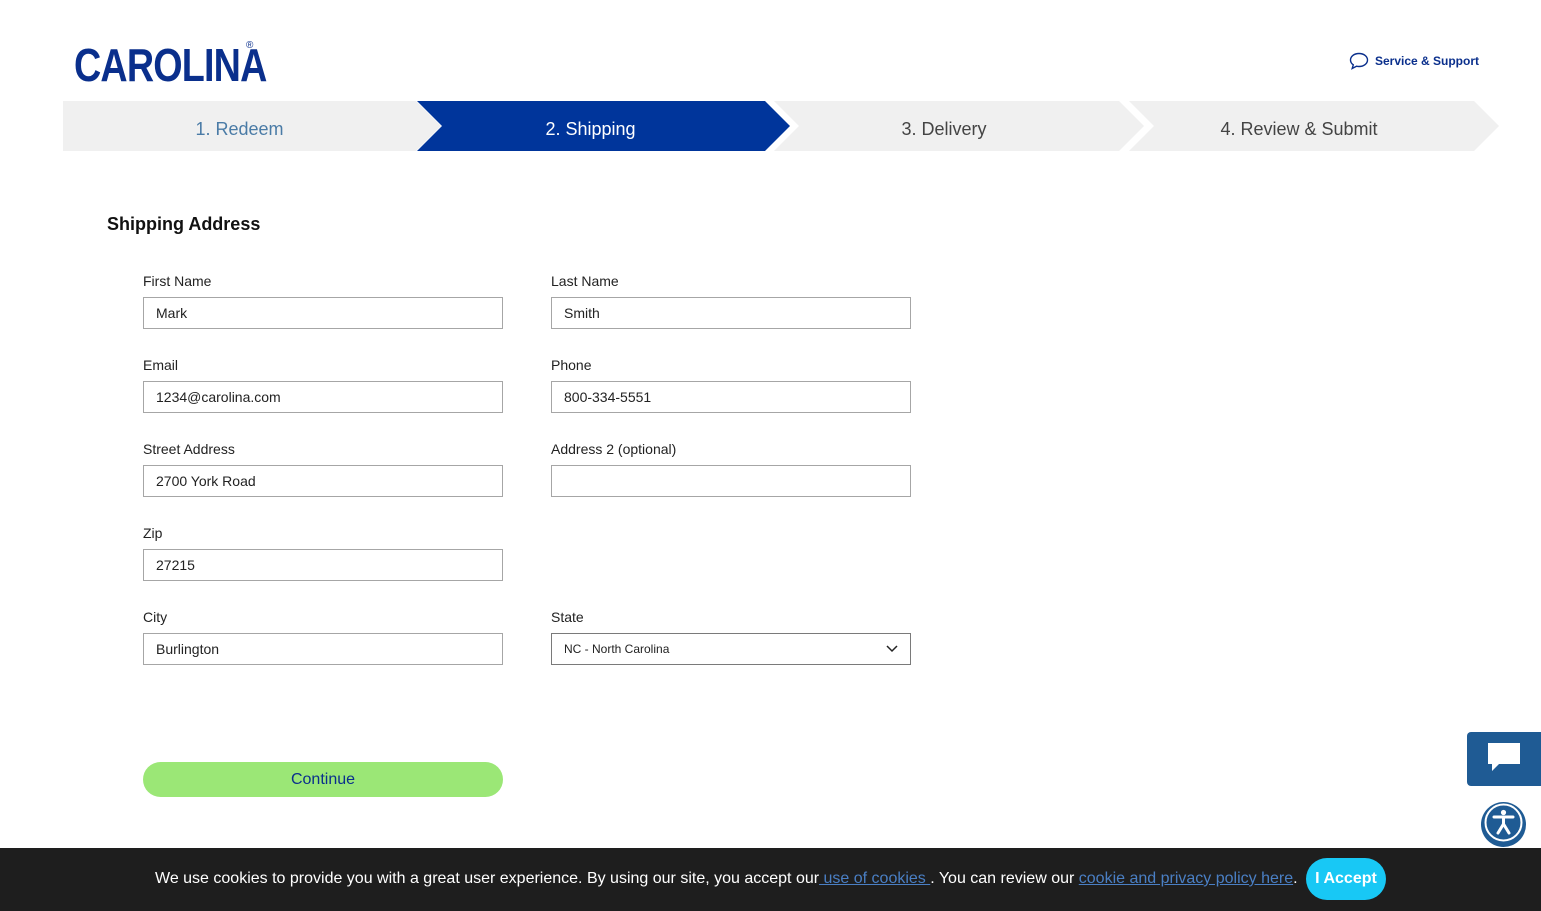 The image size is (1541, 911). Describe the element at coordinates (874, 878) in the screenshot. I see `use-of-cookies-link: use of cookies` at that location.